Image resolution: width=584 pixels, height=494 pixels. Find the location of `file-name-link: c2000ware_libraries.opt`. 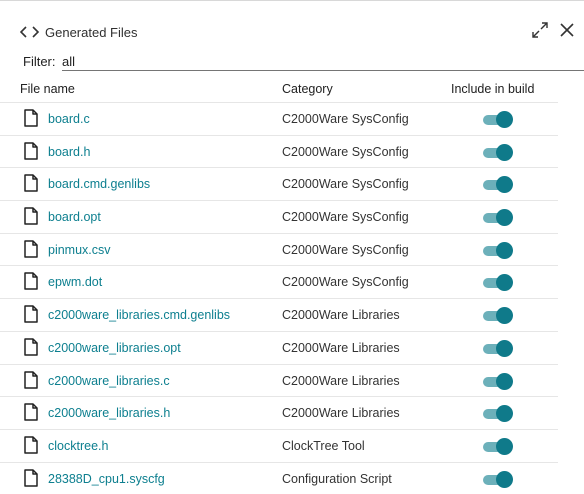

file-name-link: c2000ware_libraries.opt is located at coordinates (114, 348).